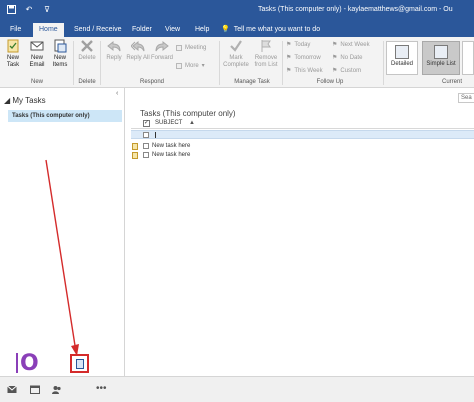  I want to click on bottom-navigation-bar: •••, so click(237, 389).